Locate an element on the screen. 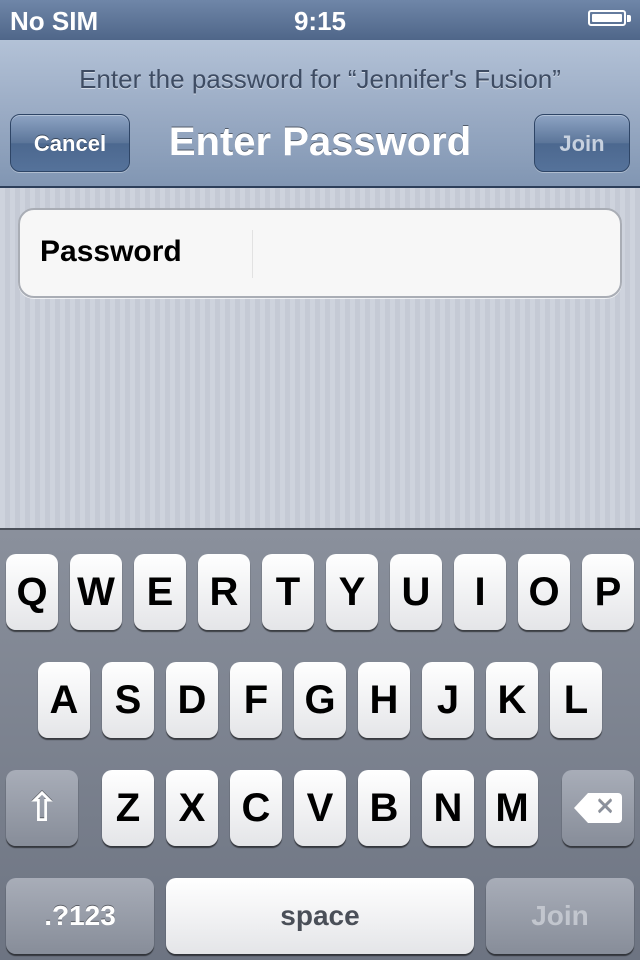 This screenshot has height=960, width=640. keyboard-join-key: Join is located at coordinates (560, 916).